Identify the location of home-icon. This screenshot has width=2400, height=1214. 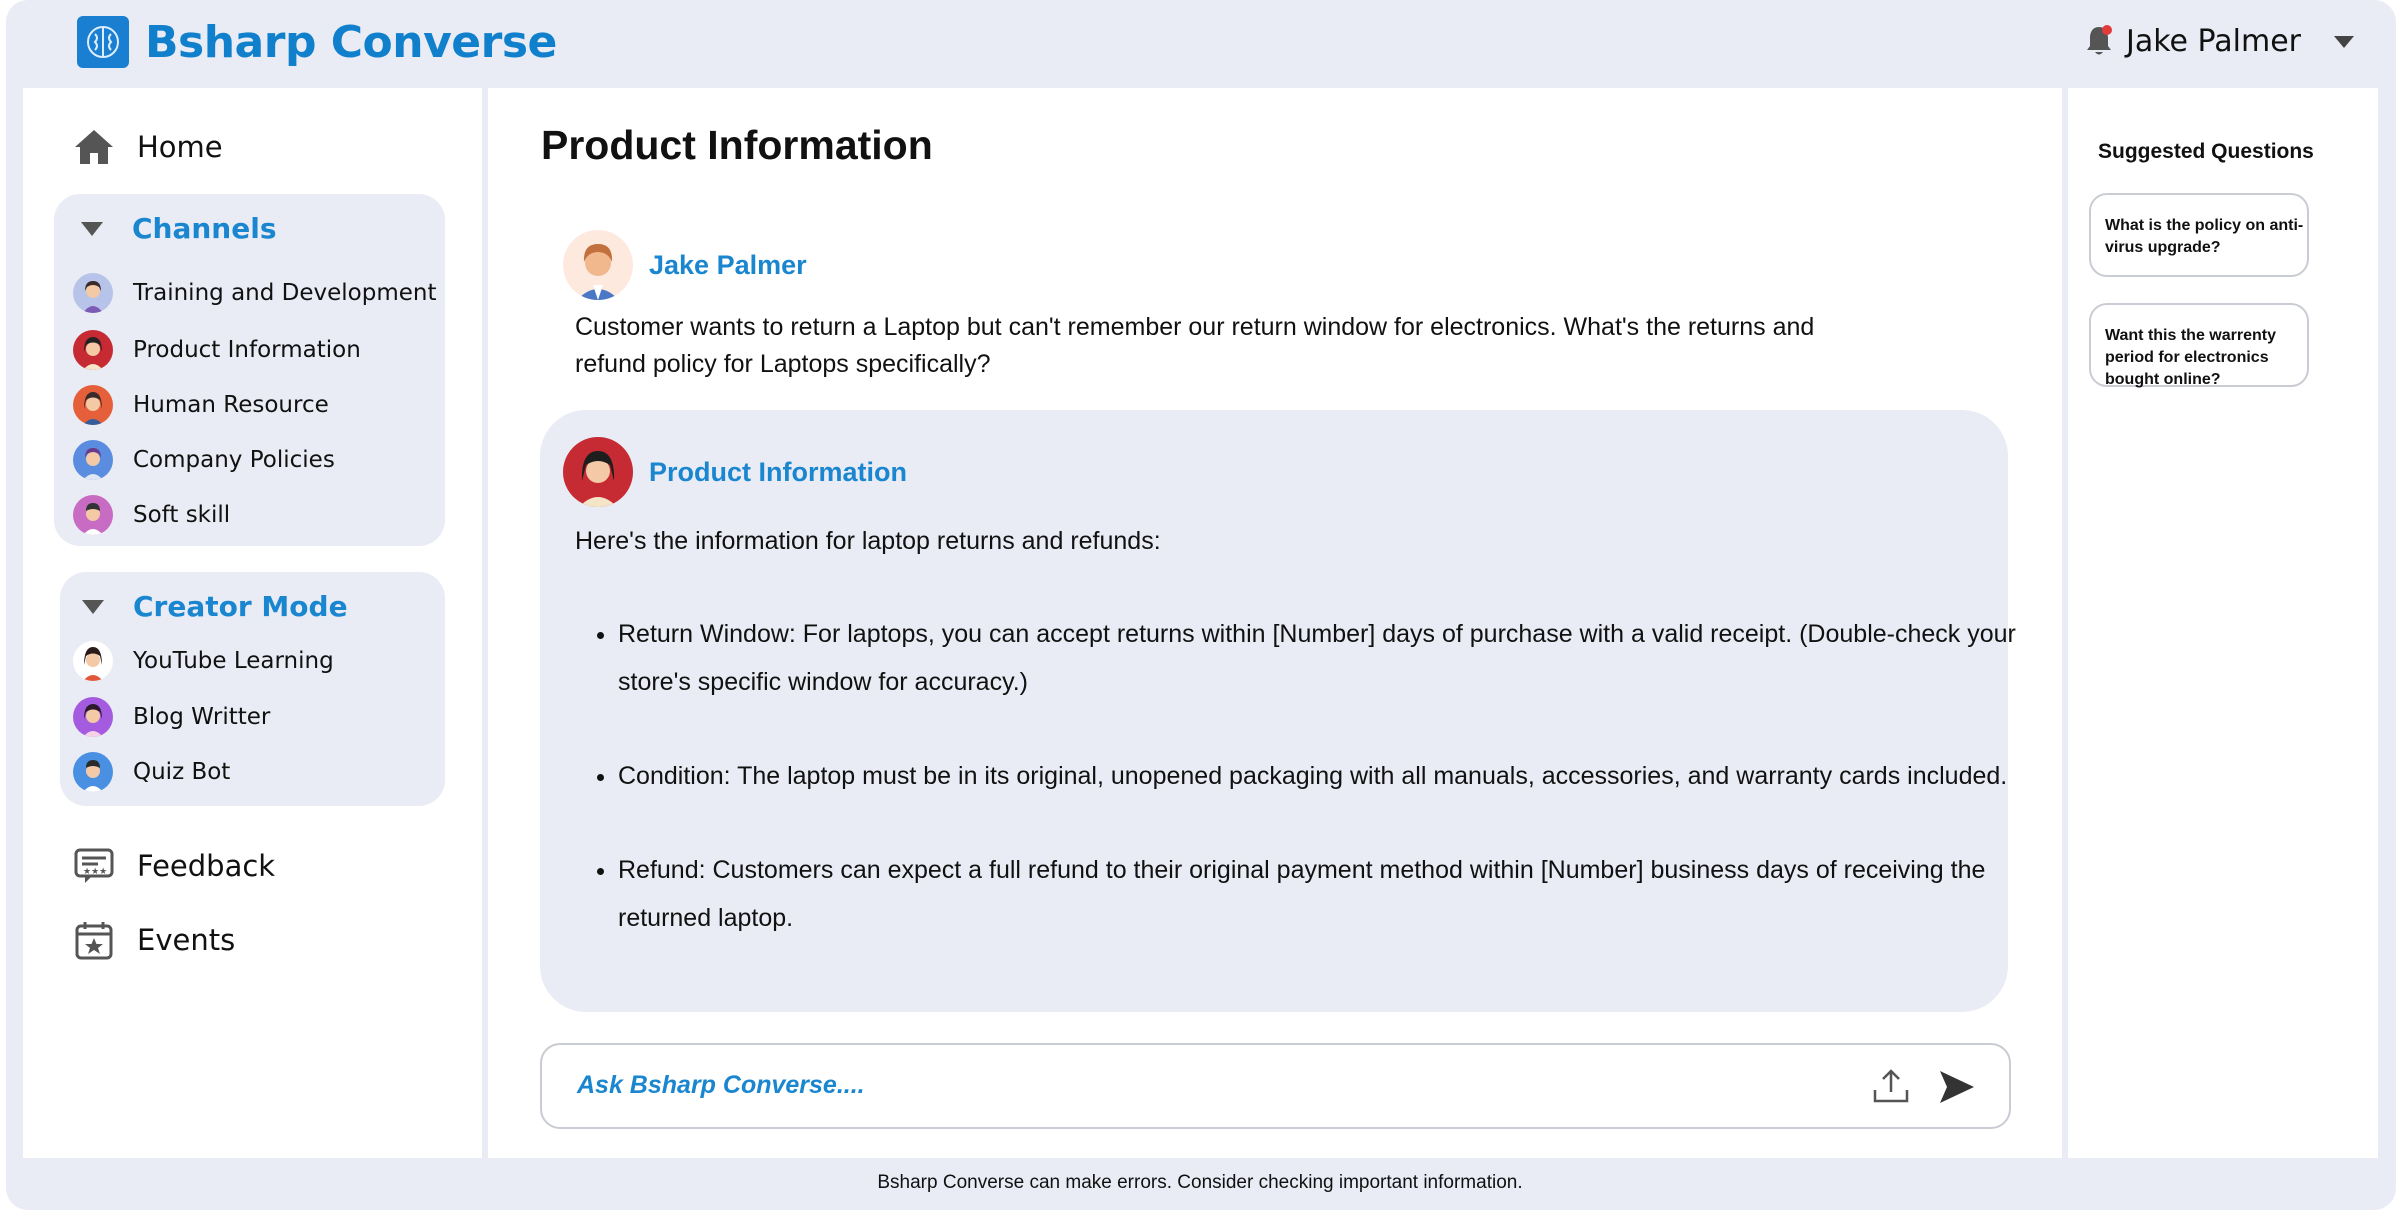
(94, 147).